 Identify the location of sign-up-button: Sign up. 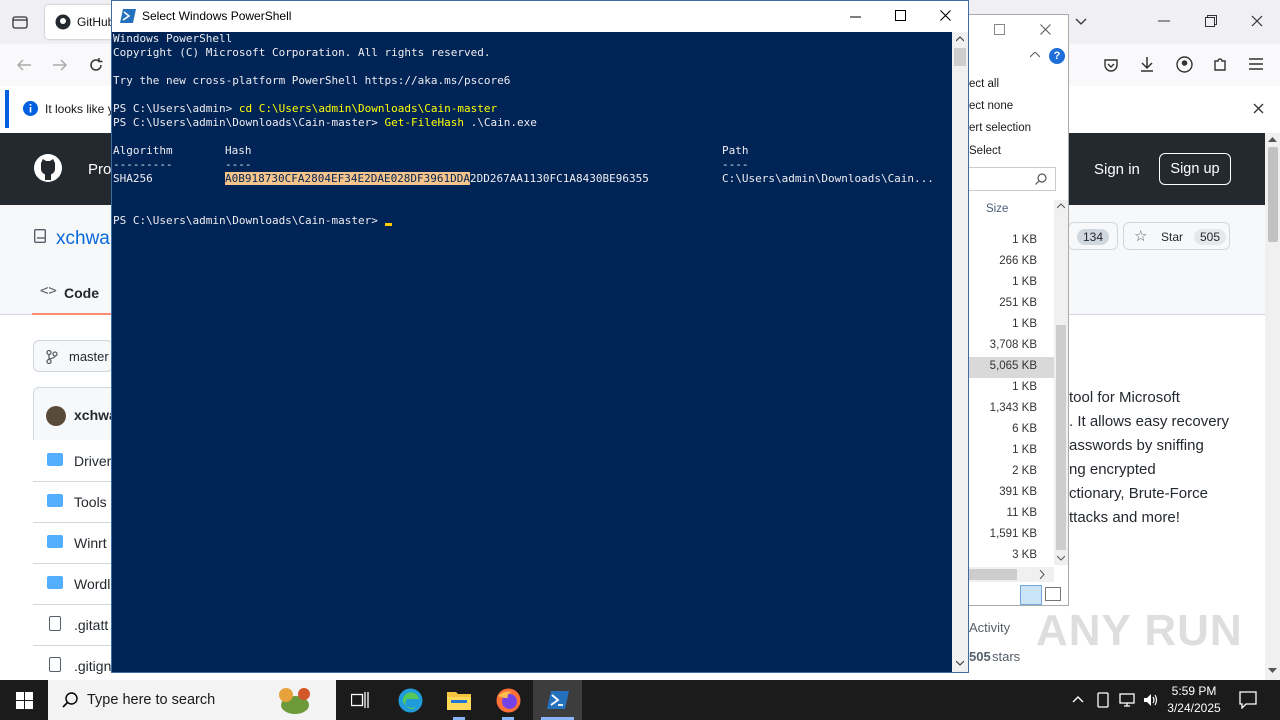
(1195, 169).